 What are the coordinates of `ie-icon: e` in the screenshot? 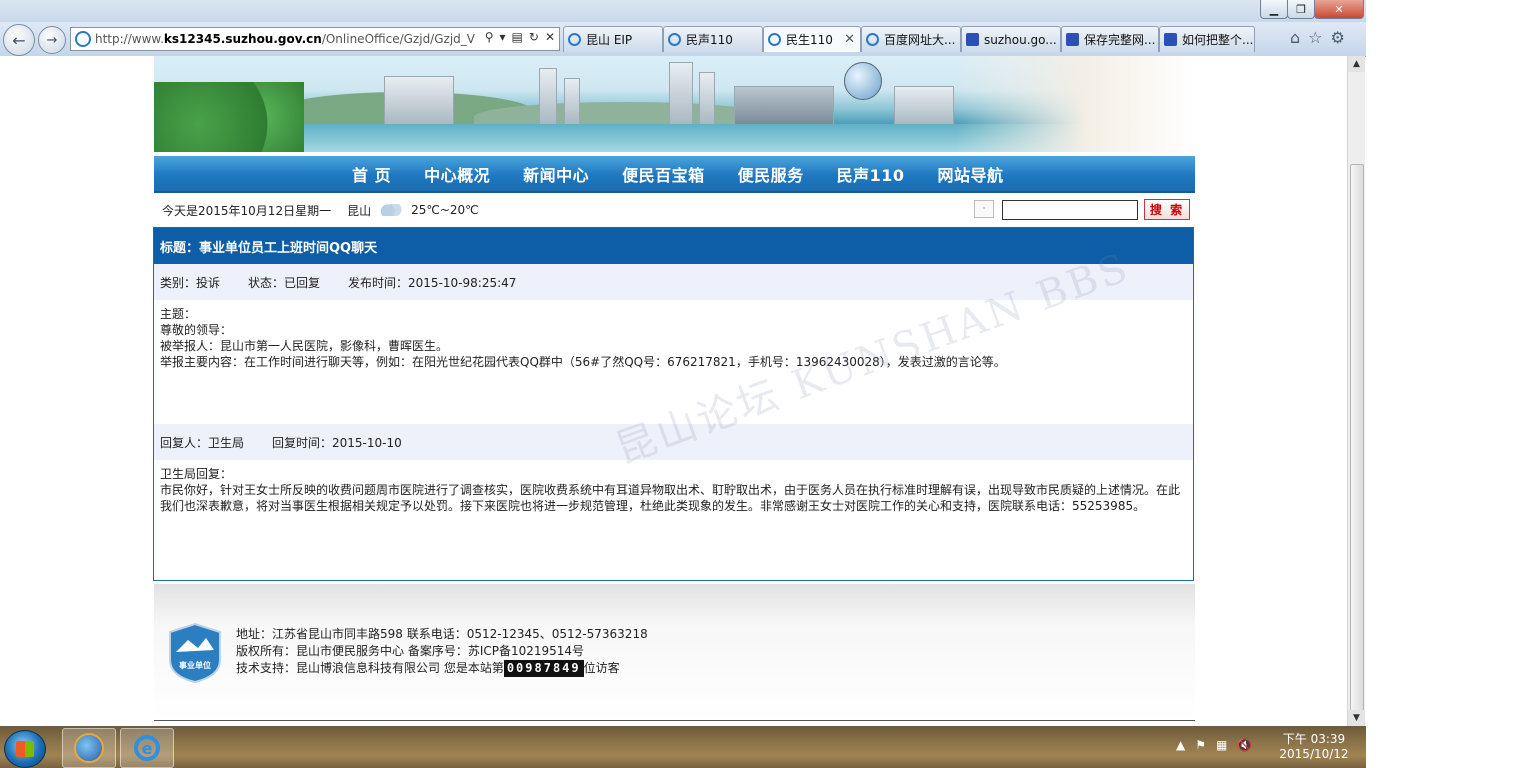 It's located at (147, 748).